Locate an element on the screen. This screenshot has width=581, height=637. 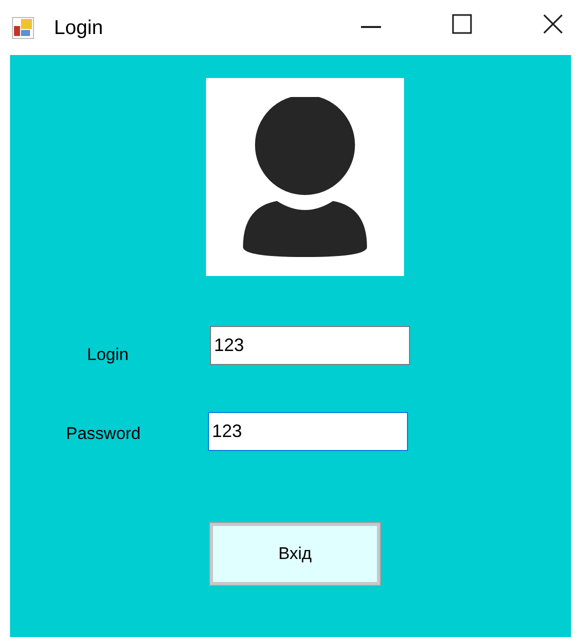
maximize-icon is located at coordinates (462, 24).